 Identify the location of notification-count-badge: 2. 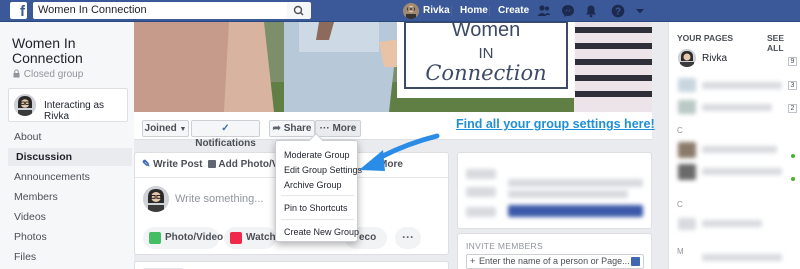
(792, 108).